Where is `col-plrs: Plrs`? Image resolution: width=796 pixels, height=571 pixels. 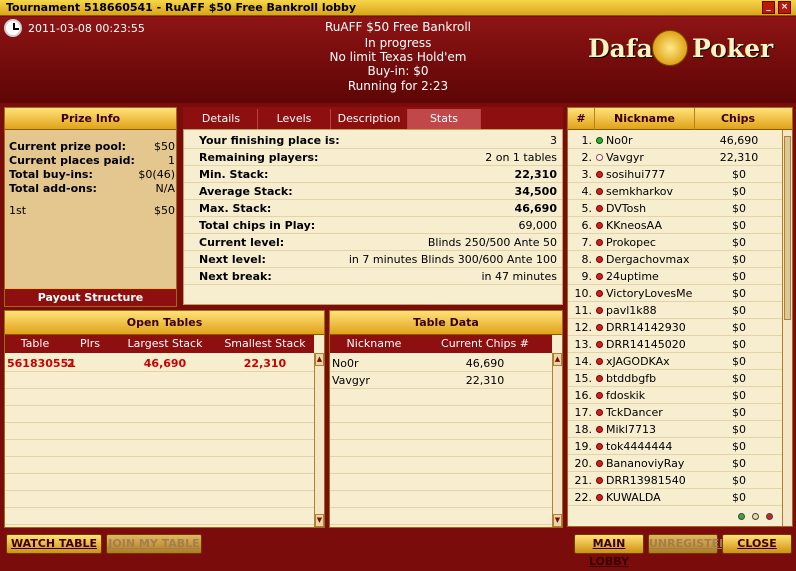
col-plrs: Plrs is located at coordinates (90, 343).